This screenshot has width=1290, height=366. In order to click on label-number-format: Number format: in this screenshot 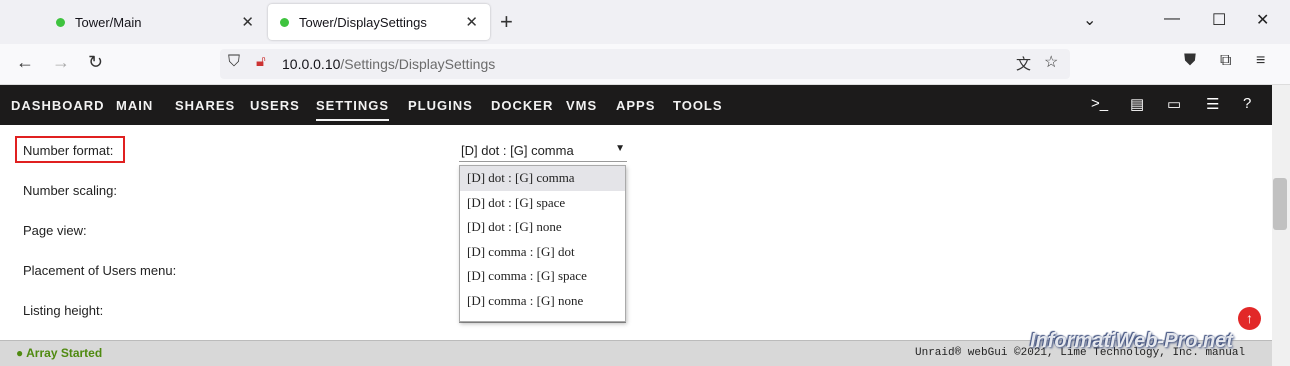, I will do `click(68, 150)`.